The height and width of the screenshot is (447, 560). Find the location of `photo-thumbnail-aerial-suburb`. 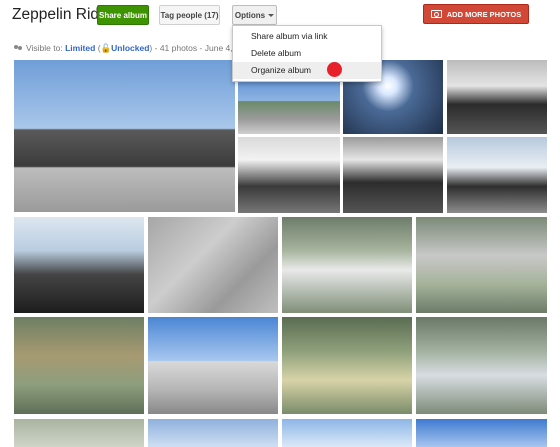

photo-thumbnail-aerial-suburb is located at coordinates (347, 365).